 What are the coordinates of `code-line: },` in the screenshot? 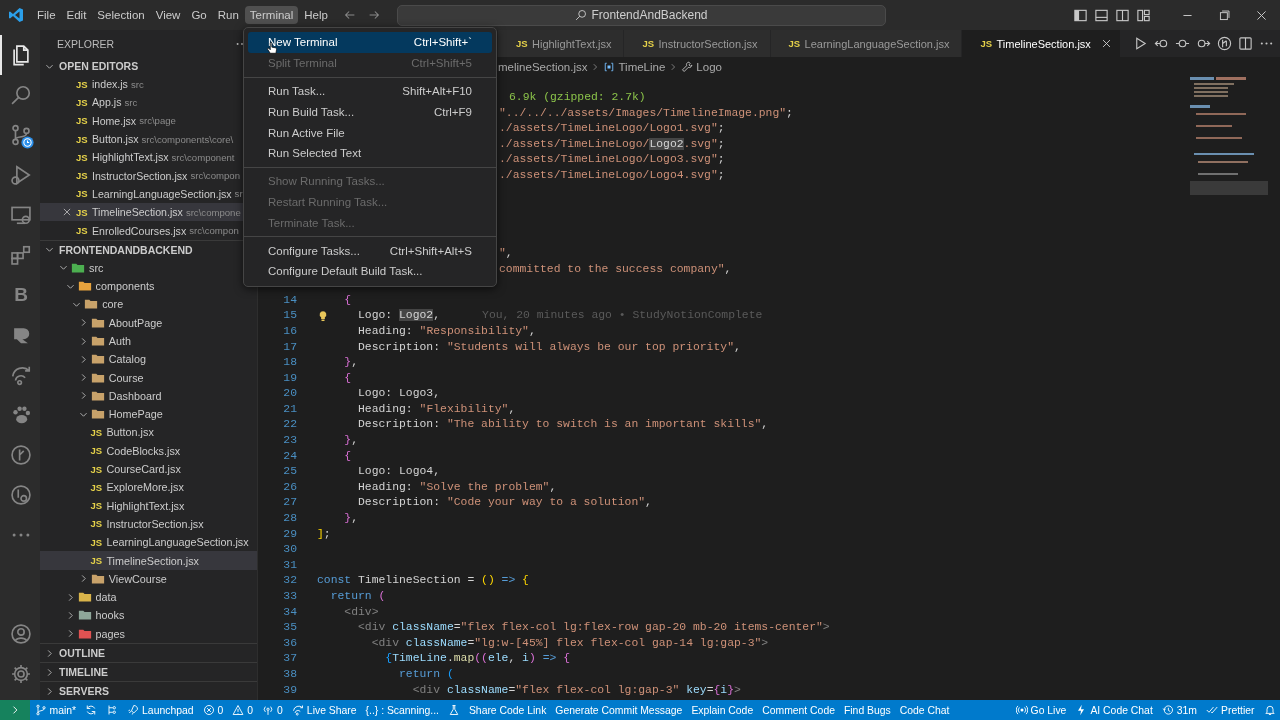 It's located at (351, 519).